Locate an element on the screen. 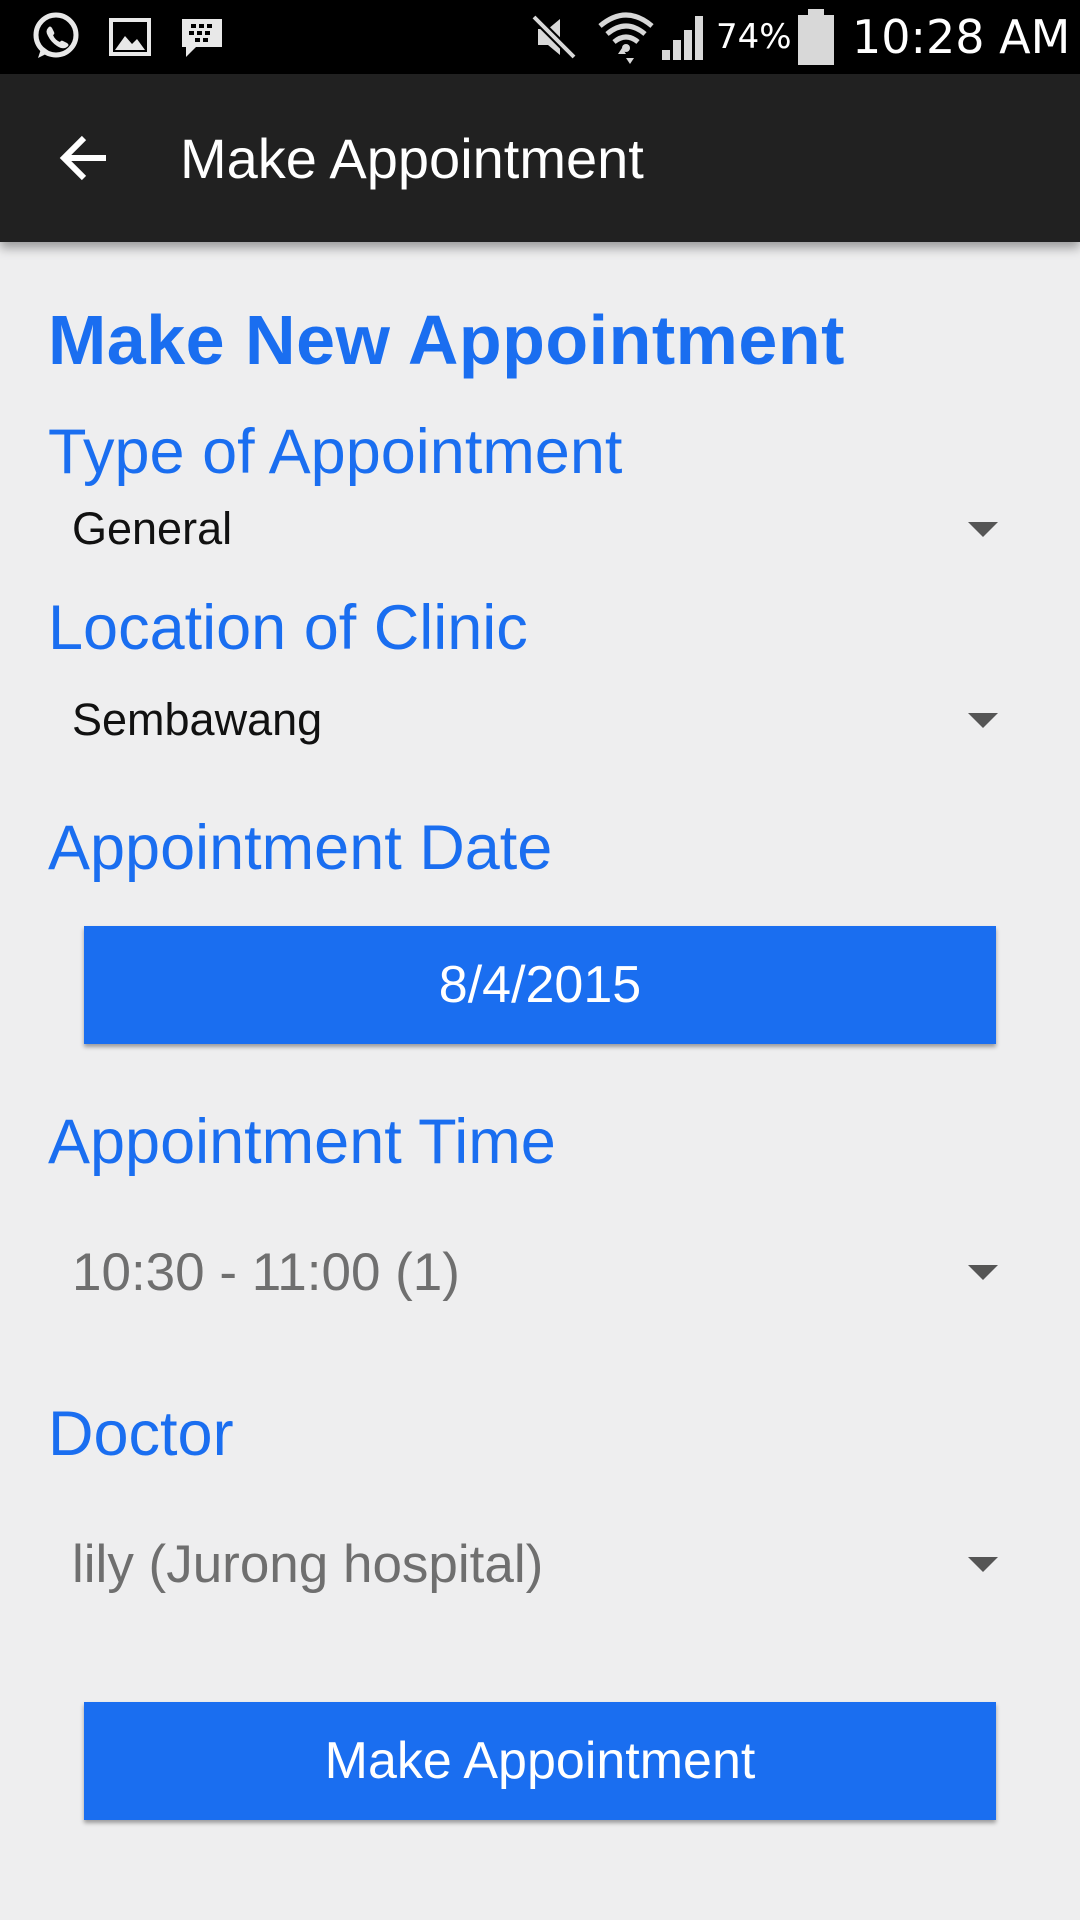  back-arrow-icon is located at coordinates (82, 158).